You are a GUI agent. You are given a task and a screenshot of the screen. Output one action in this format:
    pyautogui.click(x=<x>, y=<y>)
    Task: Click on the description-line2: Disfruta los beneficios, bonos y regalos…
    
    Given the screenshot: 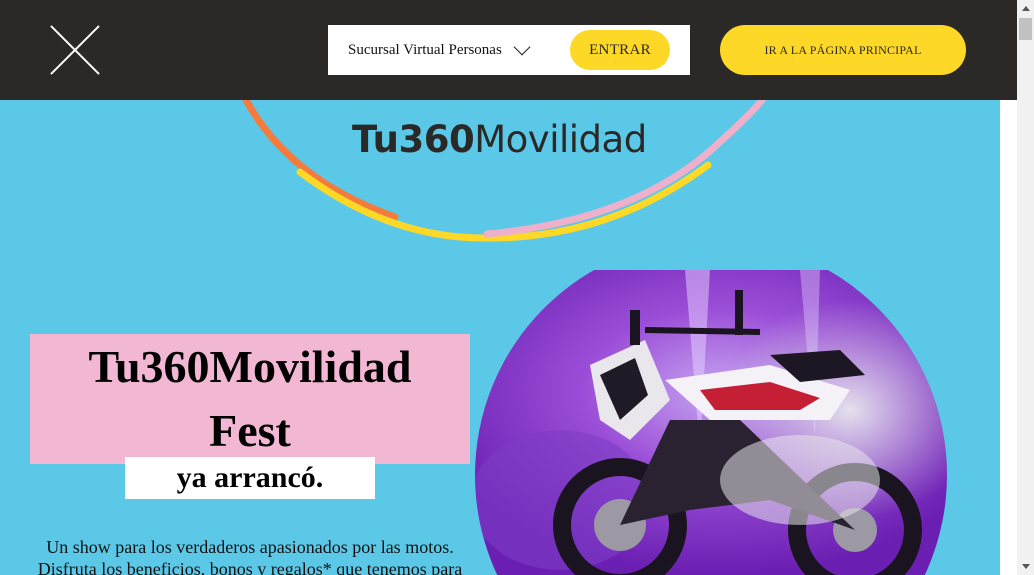 What is the action you would take?
    pyautogui.click(x=250, y=567)
    